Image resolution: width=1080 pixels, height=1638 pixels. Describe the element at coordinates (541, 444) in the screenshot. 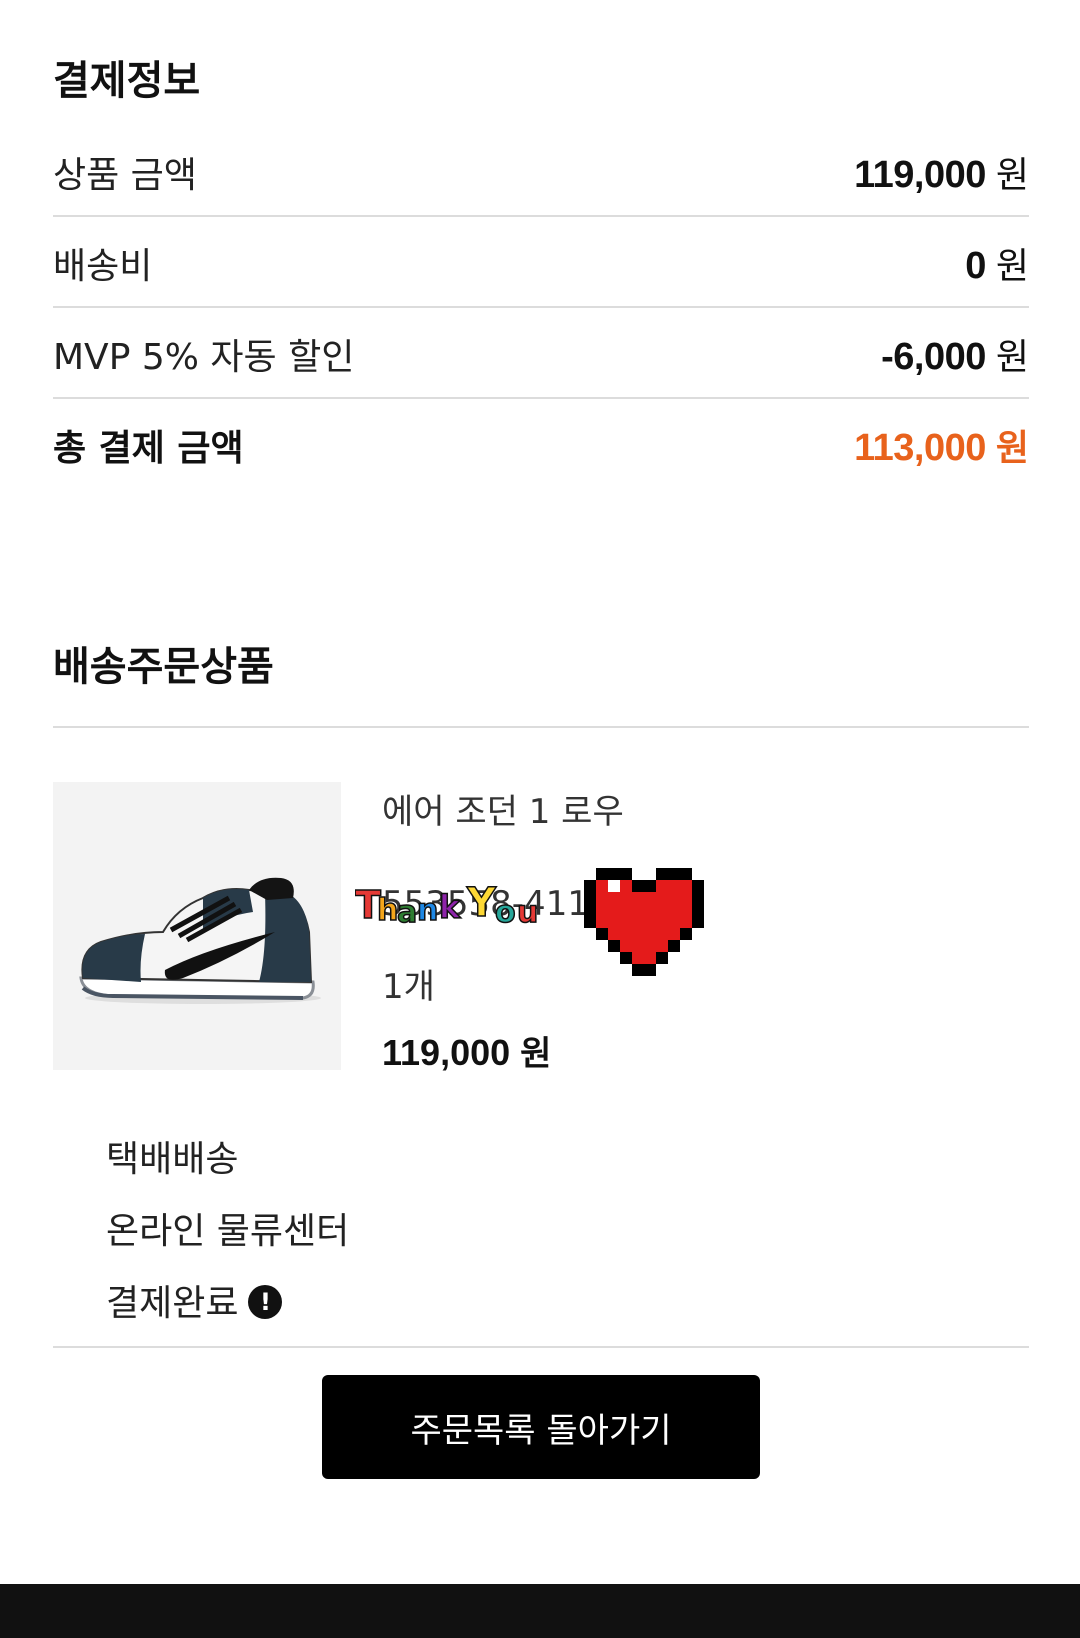

I see `total-amount-row: 총 결제 금액 113,000 원` at that location.